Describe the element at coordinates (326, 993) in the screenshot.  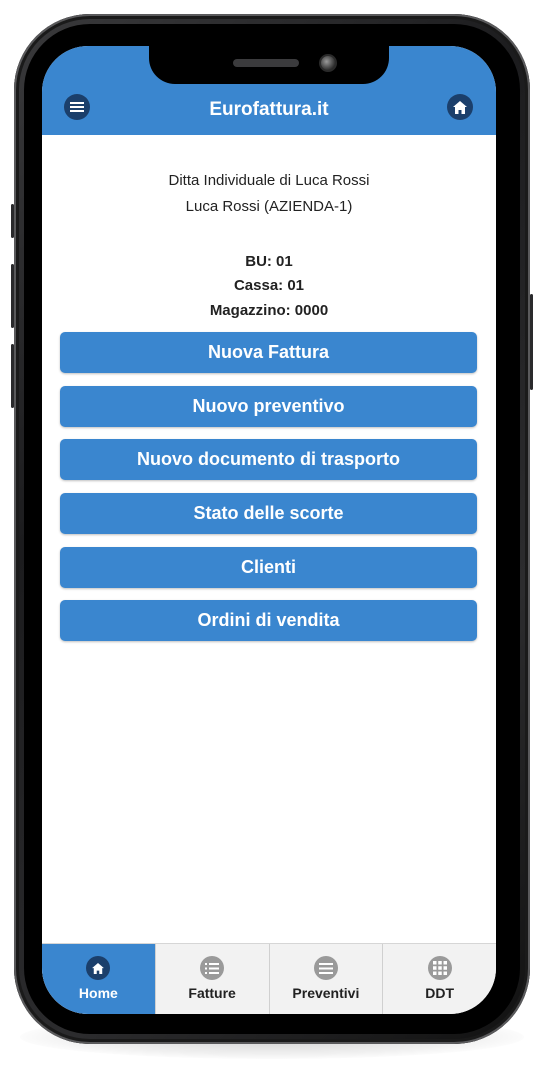
I see `tab-preventivi-label: Preventivi` at that location.